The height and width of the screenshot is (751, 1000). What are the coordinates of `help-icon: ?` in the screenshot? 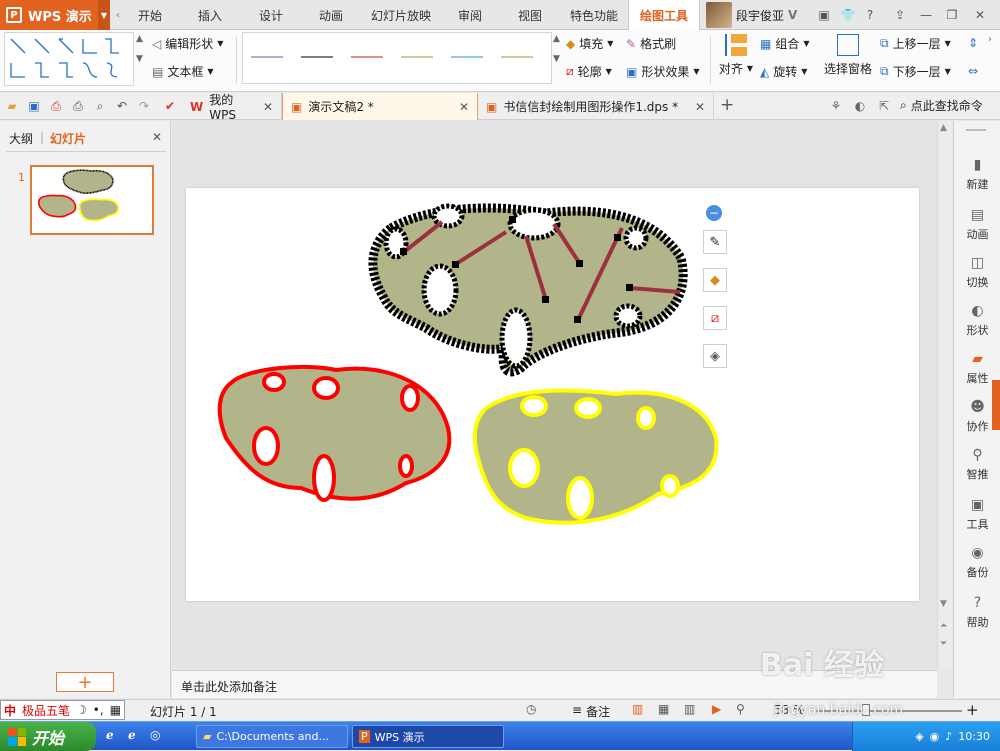 It's located at (870, 15).